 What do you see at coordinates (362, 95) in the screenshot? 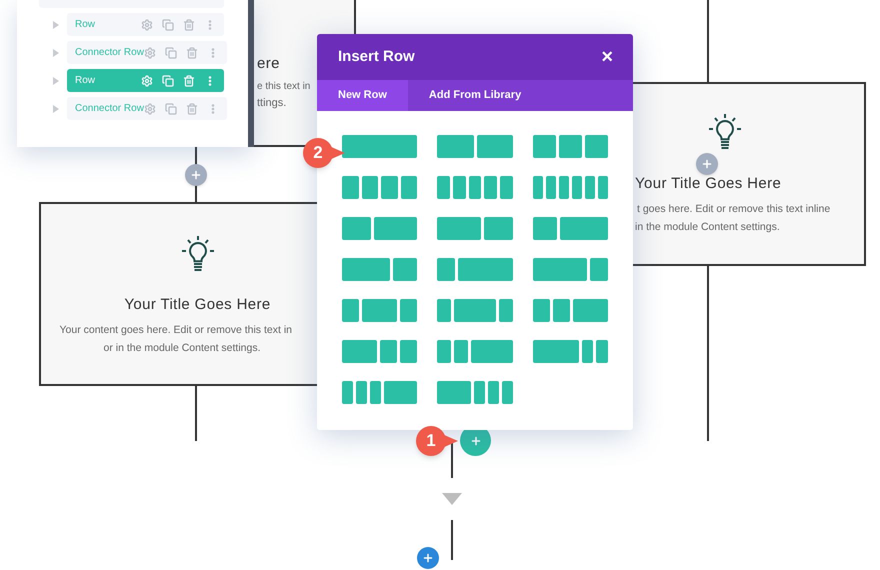
I see `modal-tab: New Row` at bounding box center [362, 95].